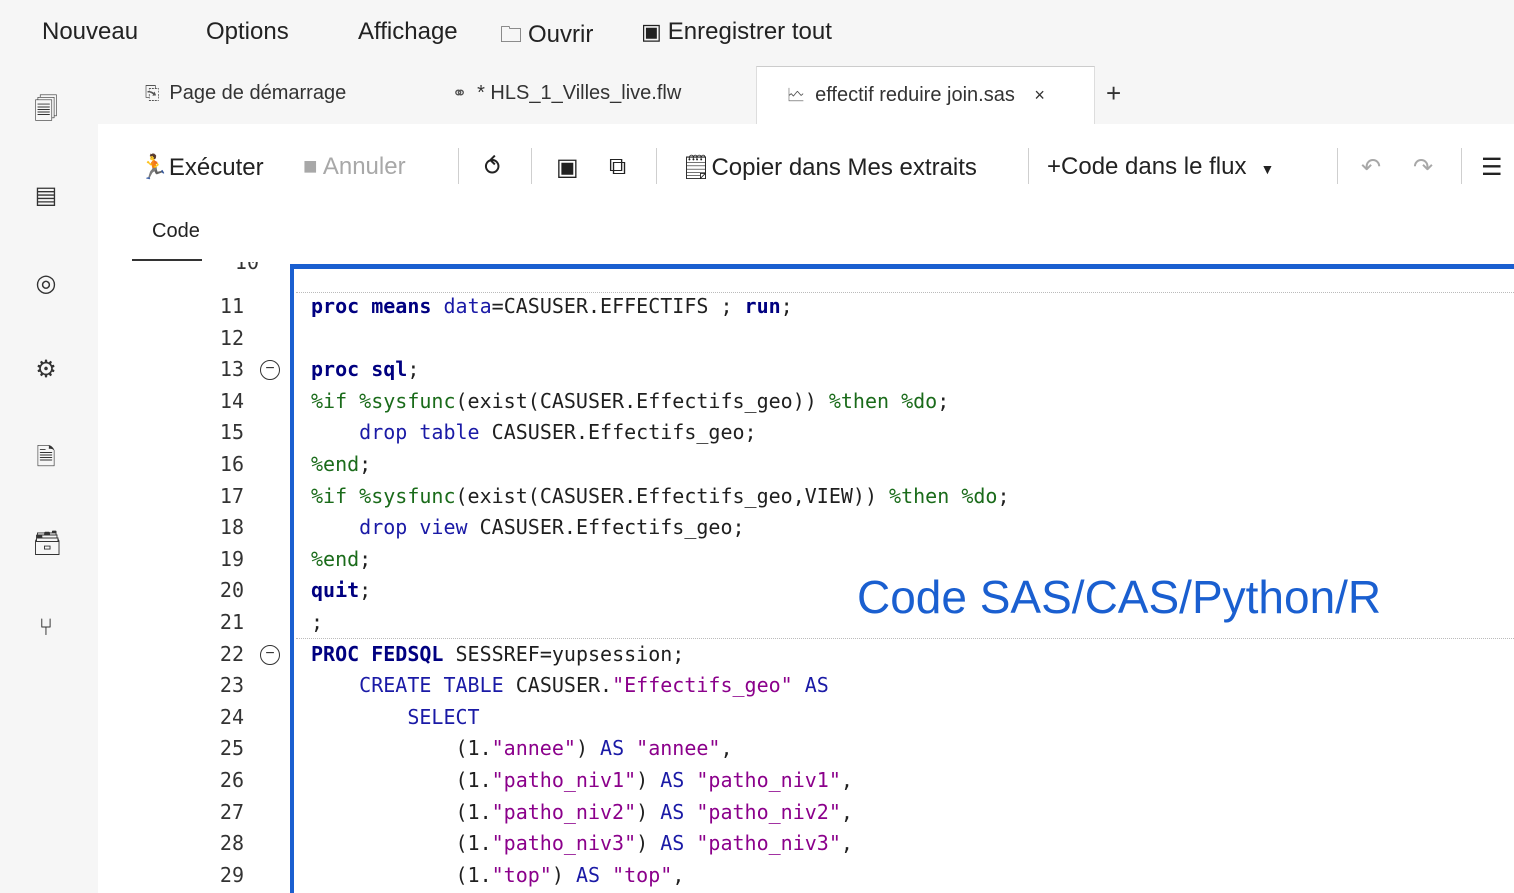 This screenshot has width=1514, height=893. What do you see at coordinates (796, 95) in the screenshot?
I see `sas-program-icon: 🗠` at bounding box center [796, 95].